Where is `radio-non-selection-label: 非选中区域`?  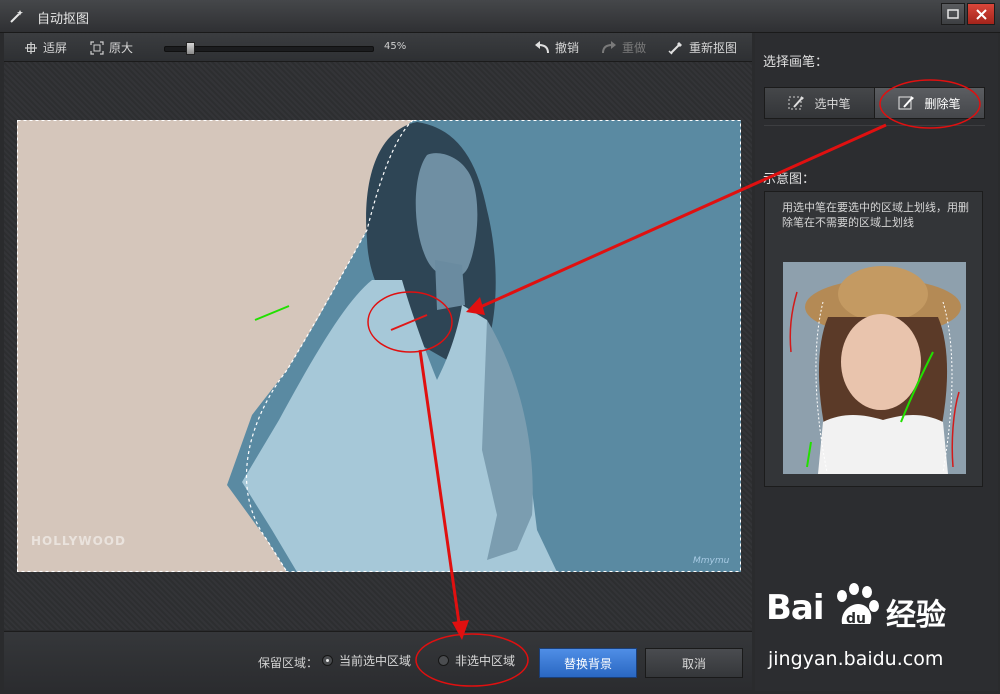
radio-non-selection-label: 非选中区域 is located at coordinates (485, 661).